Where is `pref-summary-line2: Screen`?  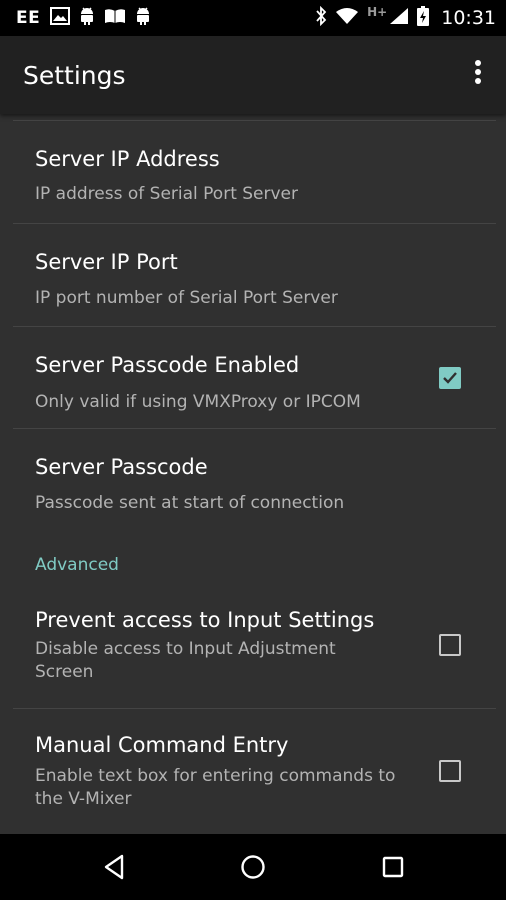 pref-summary-line2: Screen is located at coordinates (64, 672).